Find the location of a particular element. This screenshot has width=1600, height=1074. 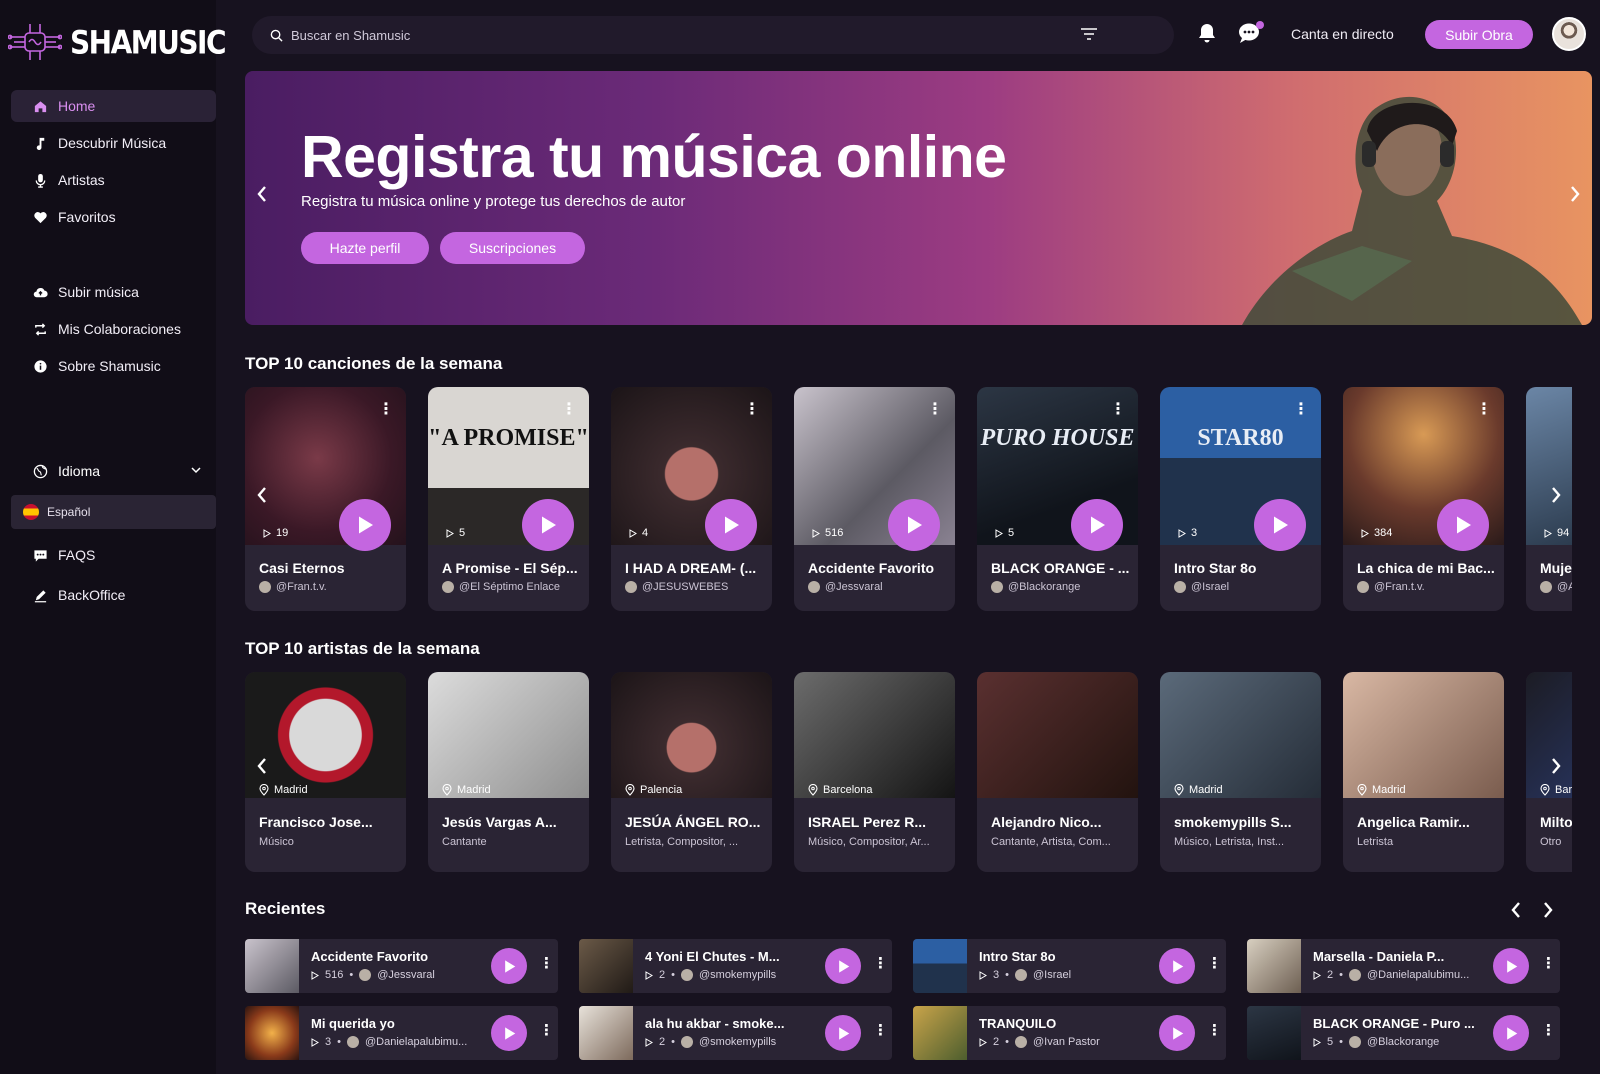

artist-handle: @Ivan Pastor is located at coordinates (1066, 1042).